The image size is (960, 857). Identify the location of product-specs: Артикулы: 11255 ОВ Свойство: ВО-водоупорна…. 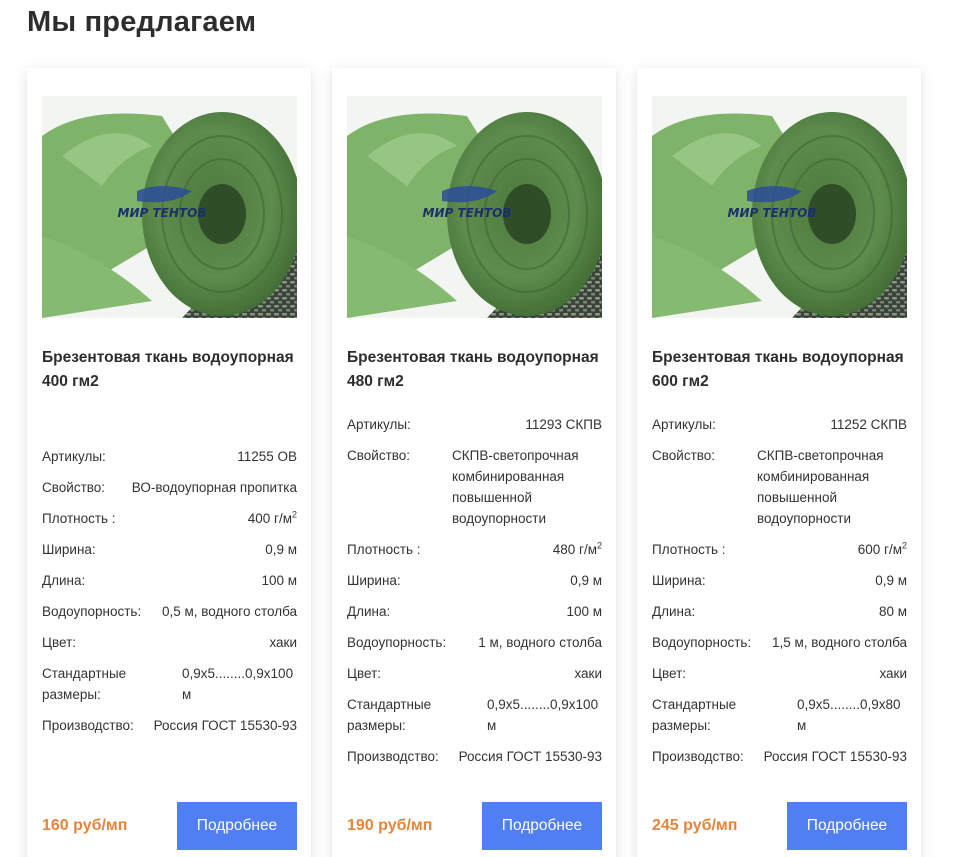
(169, 596).